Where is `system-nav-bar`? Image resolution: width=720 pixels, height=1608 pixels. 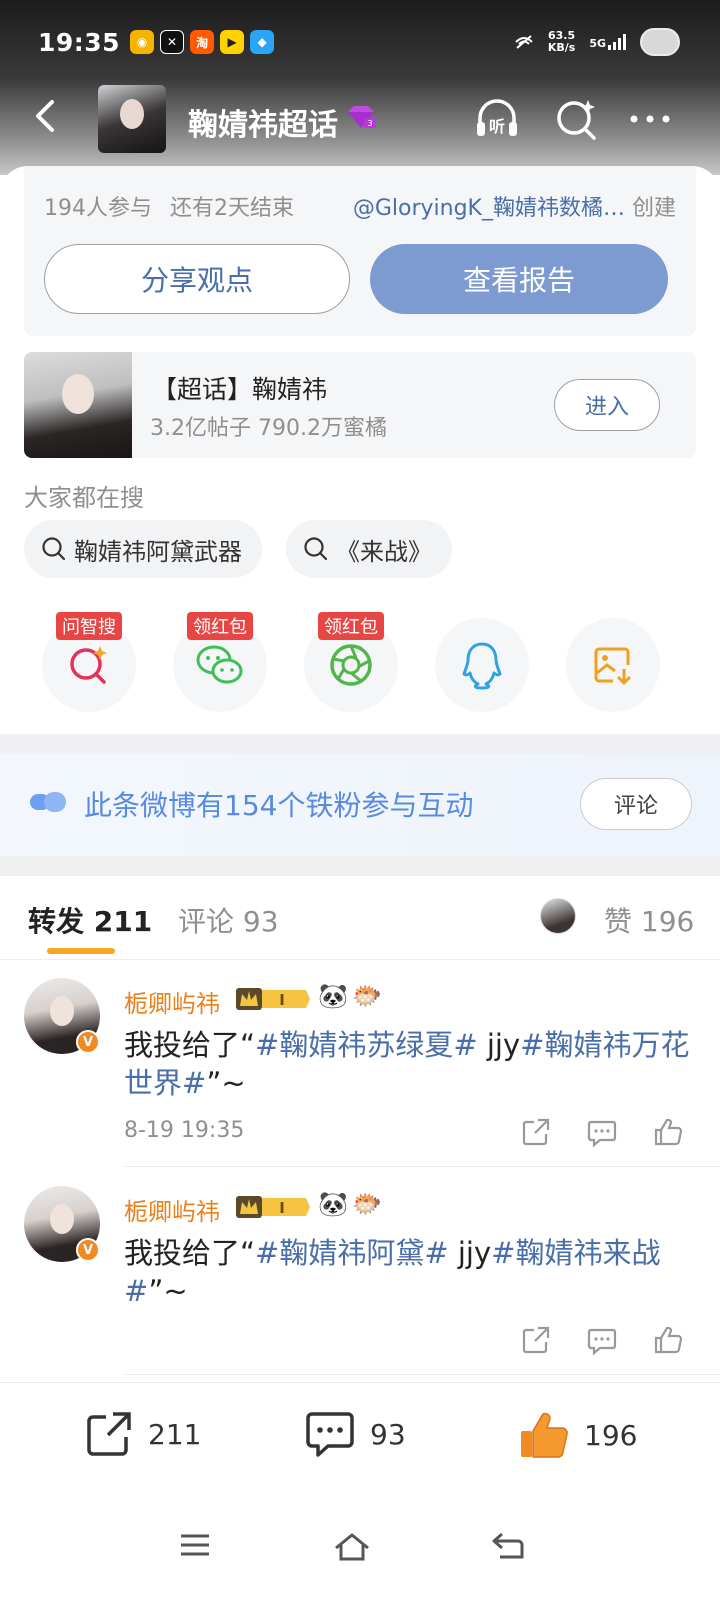
system-nav-bar is located at coordinates (360, 1550).